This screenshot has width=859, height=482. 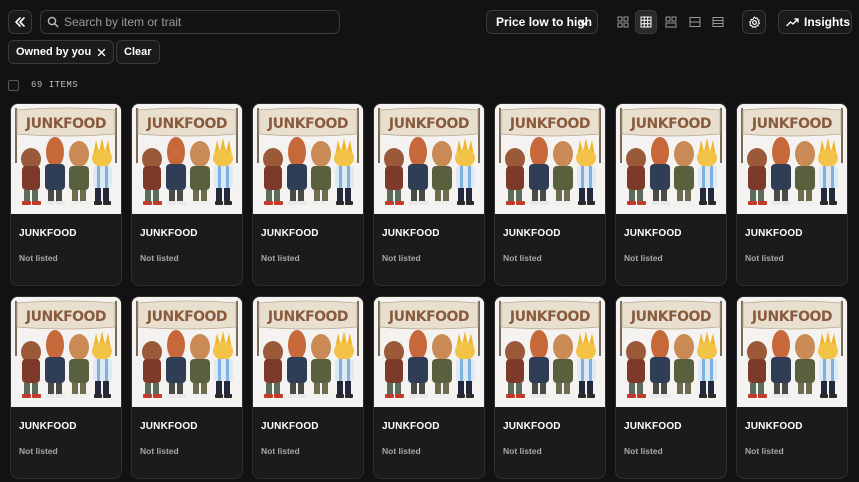 I want to click on clear-filters-button: Clear, so click(x=138, y=52).